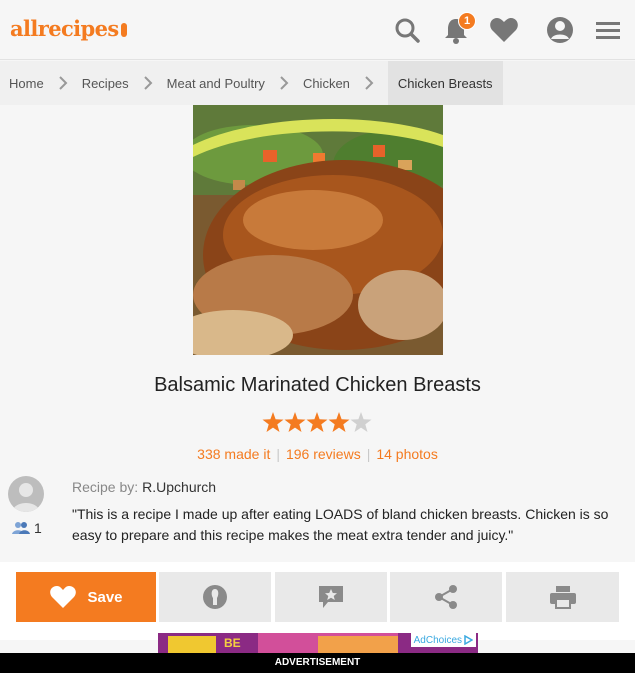  I want to click on notification-badge: 1, so click(467, 21).